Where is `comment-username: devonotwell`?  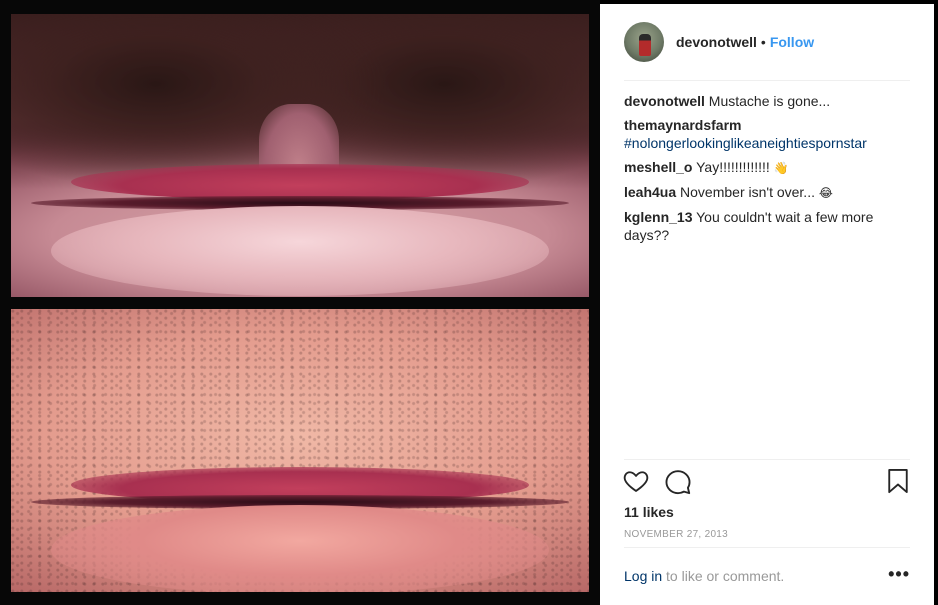
comment-username: devonotwell is located at coordinates (664, 101).